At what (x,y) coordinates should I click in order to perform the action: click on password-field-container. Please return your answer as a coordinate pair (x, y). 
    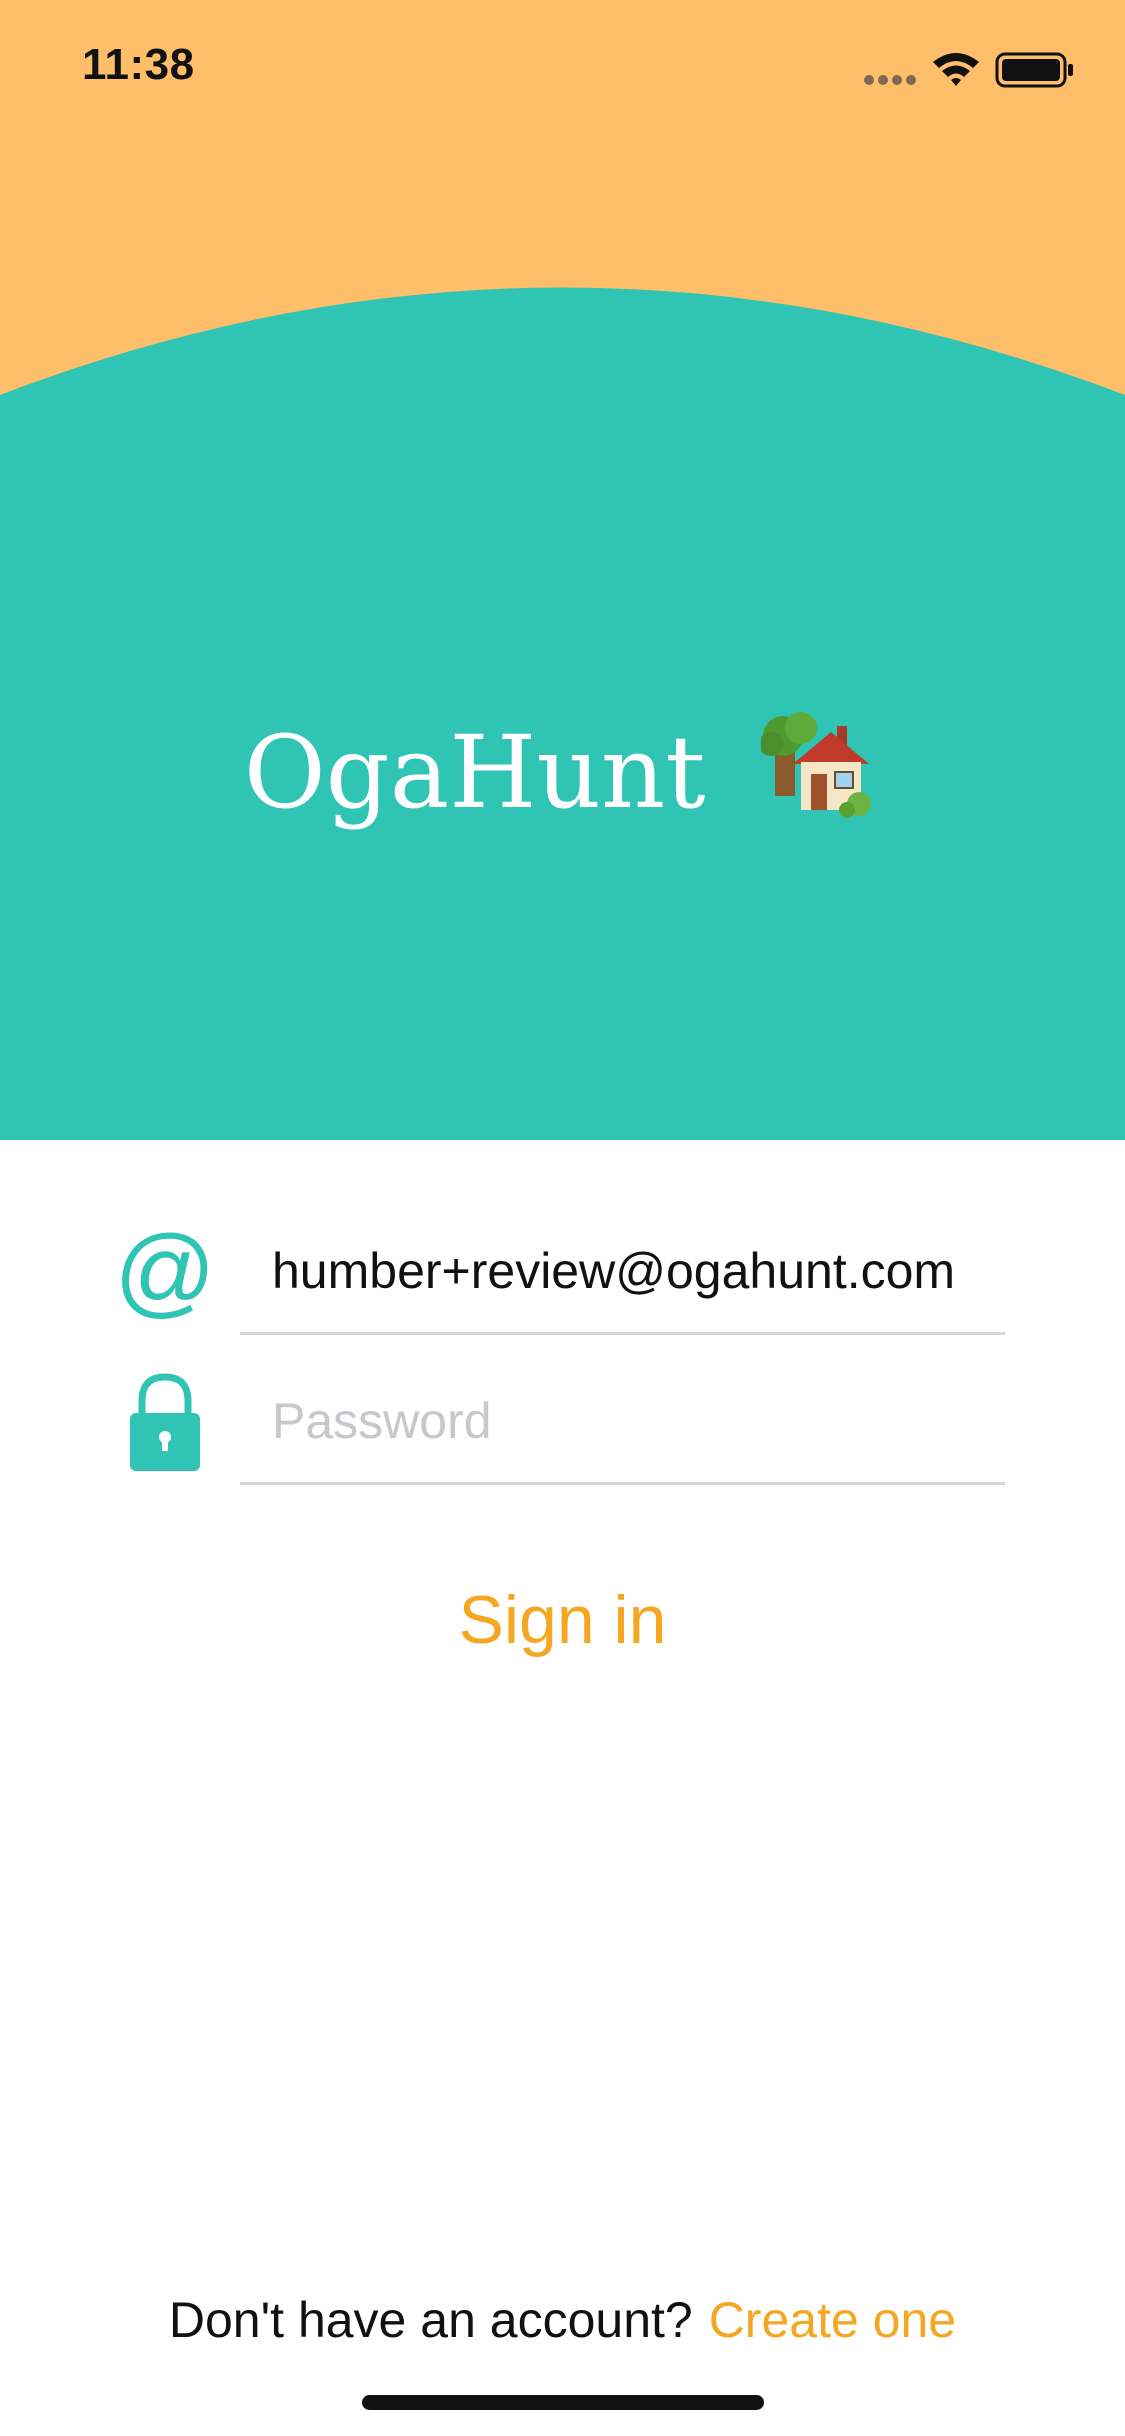
    Looking at the image, I should click on (622, 1425).